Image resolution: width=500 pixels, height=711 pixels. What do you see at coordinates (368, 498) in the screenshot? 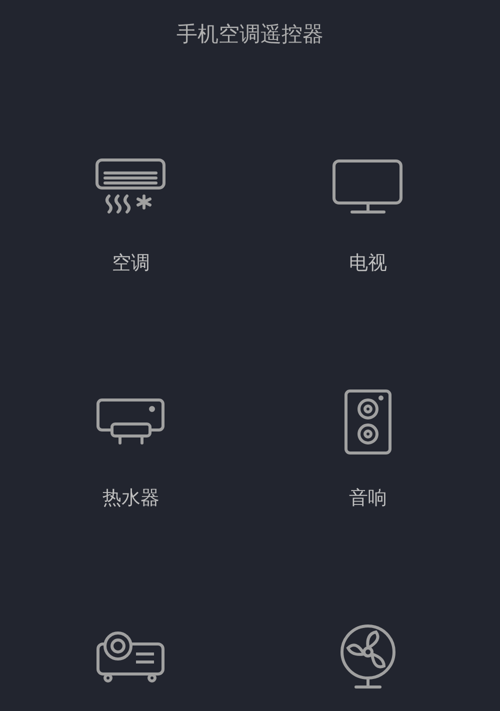
I see `device-label: 音响` at bounding box center [368, 498].